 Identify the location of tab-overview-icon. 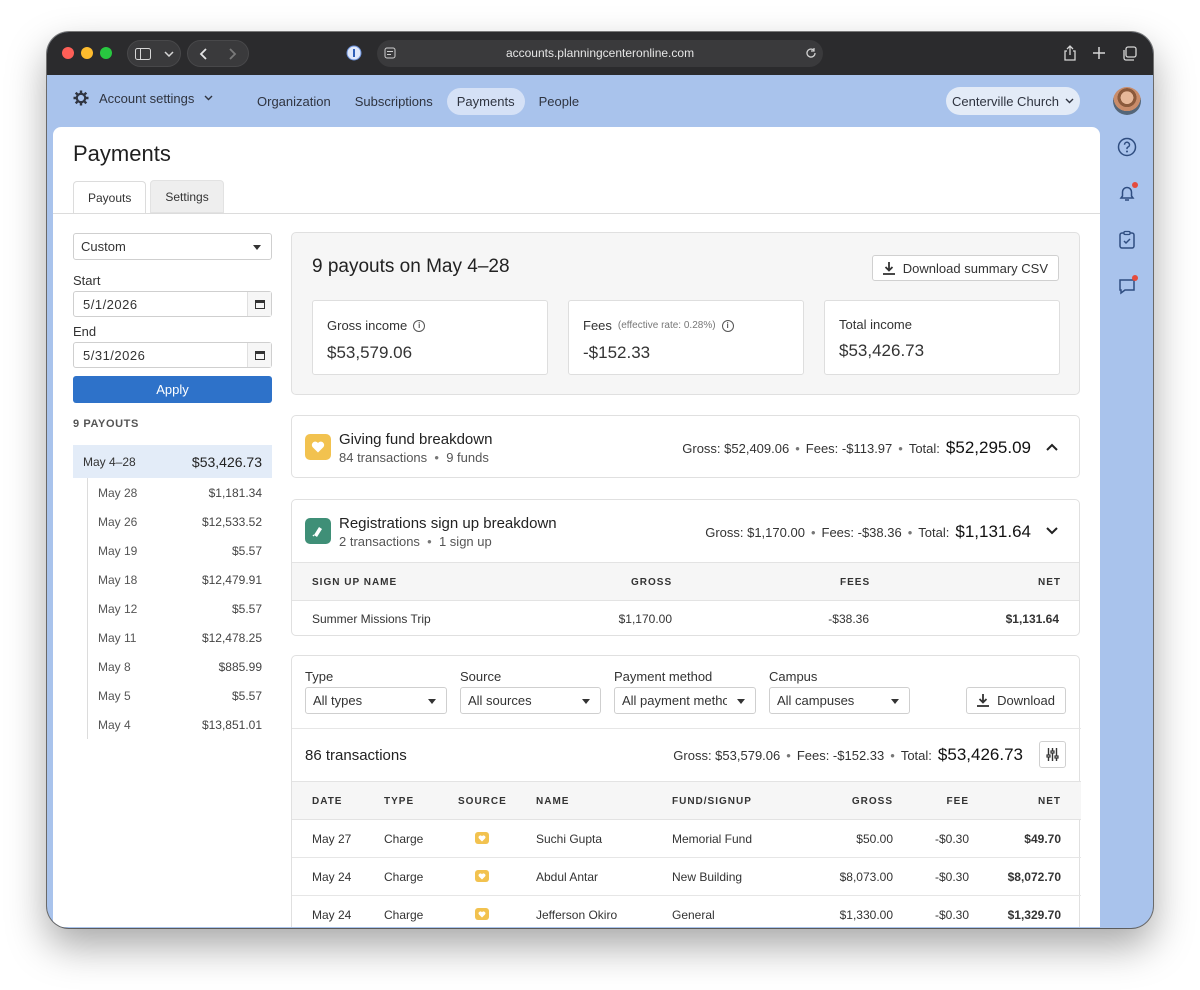
(1129, 53).